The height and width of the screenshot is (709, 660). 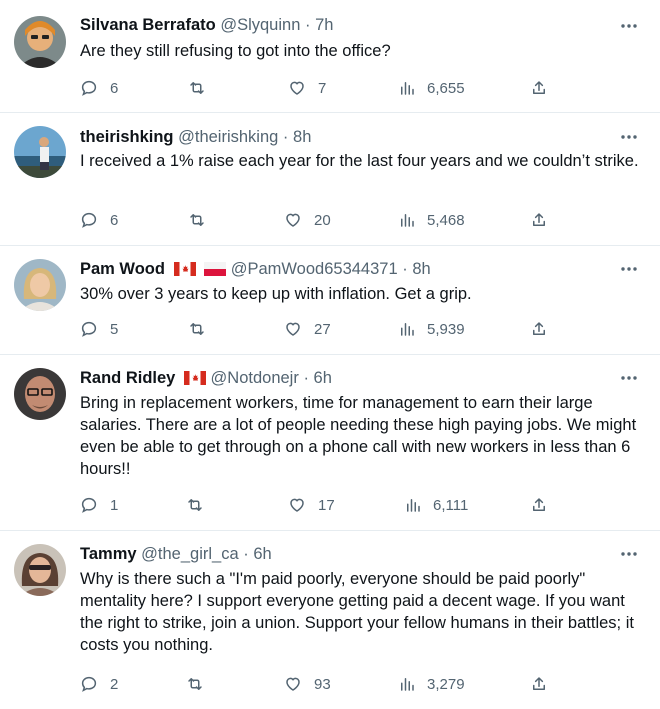 I want to click on views-button: 5,939, so click(x=431, y=329).